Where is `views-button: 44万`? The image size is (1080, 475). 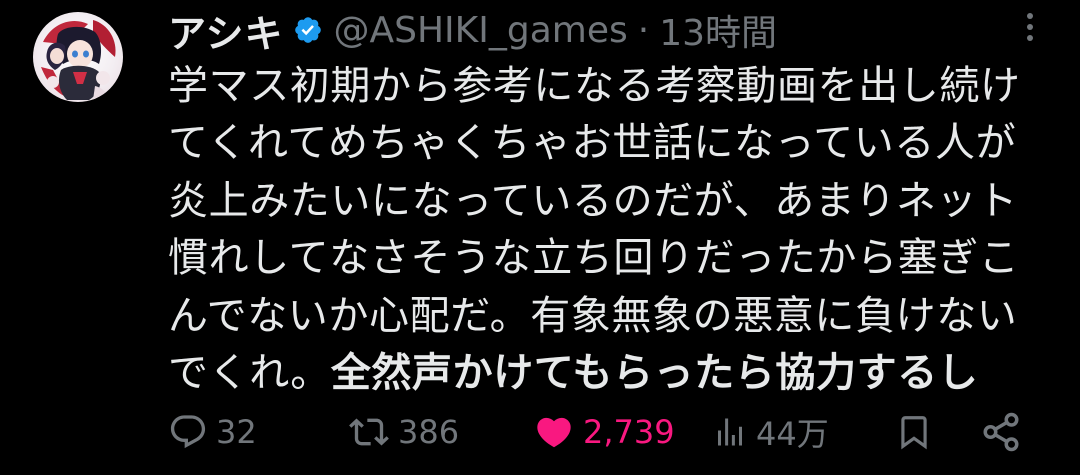 views-button: 44万 is located at coordinates (770, 432).